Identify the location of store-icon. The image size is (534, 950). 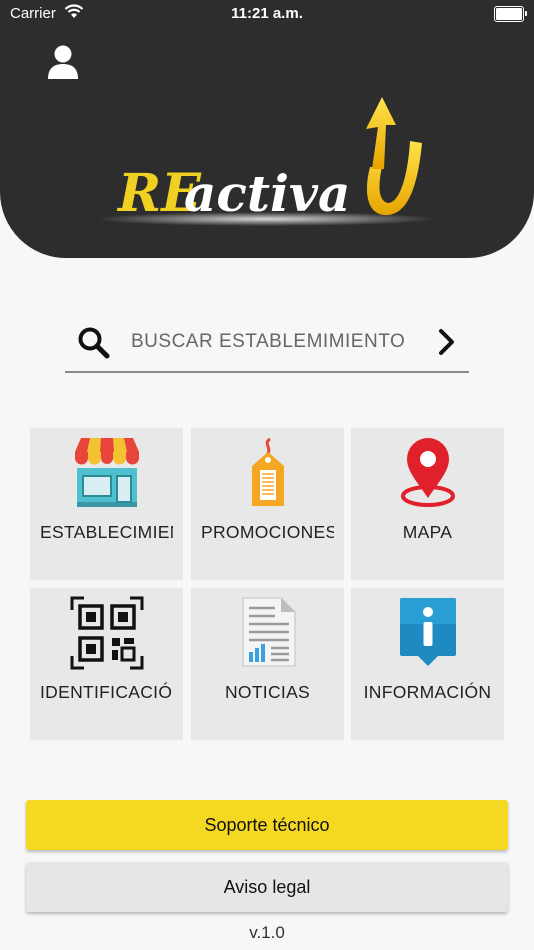
(106, 472).